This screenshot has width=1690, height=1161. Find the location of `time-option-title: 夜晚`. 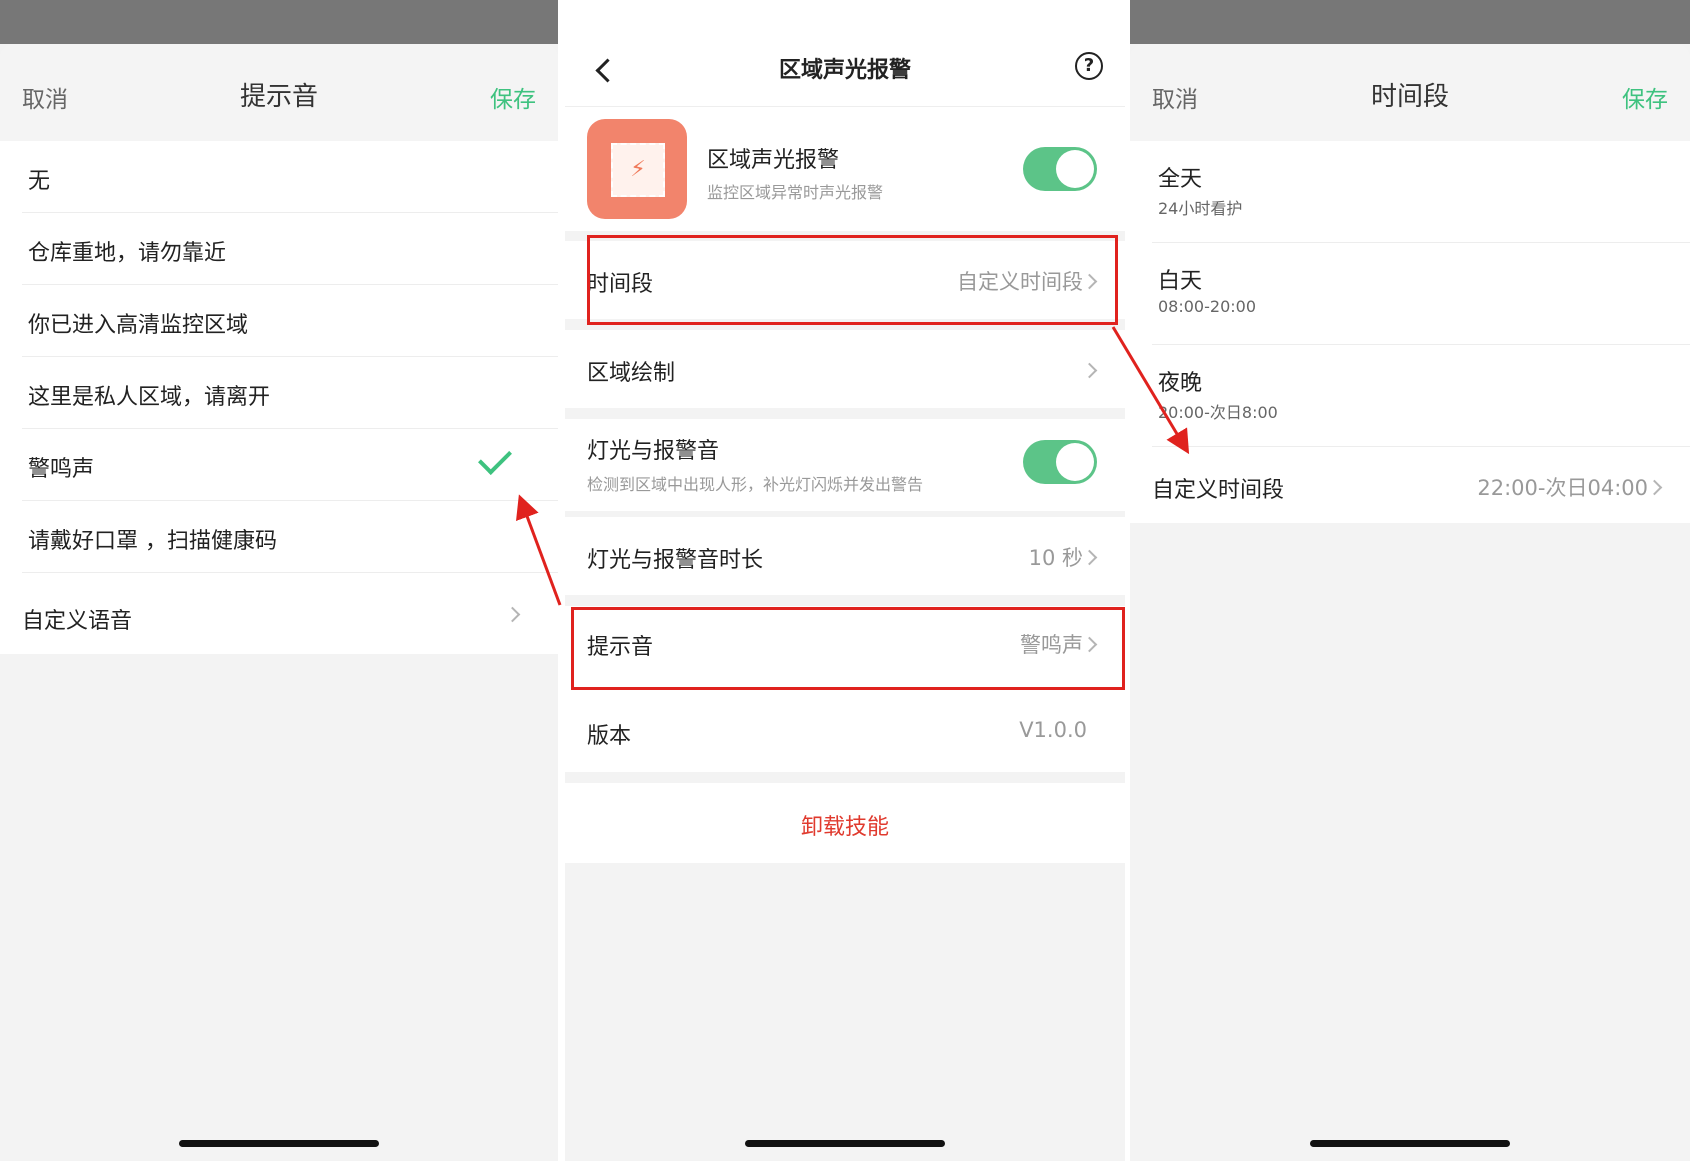

time-option-title: 夜晚 is located at coordinates (1180, 383).